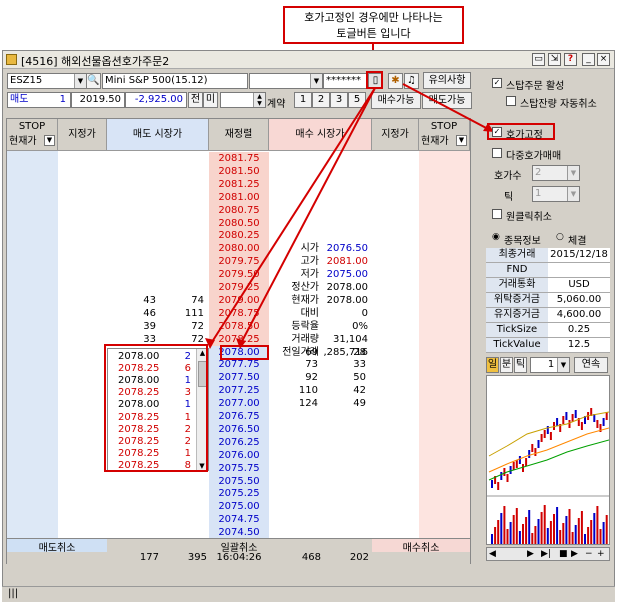  I want to click on price-cell: 2080.50, so click(239, 223).